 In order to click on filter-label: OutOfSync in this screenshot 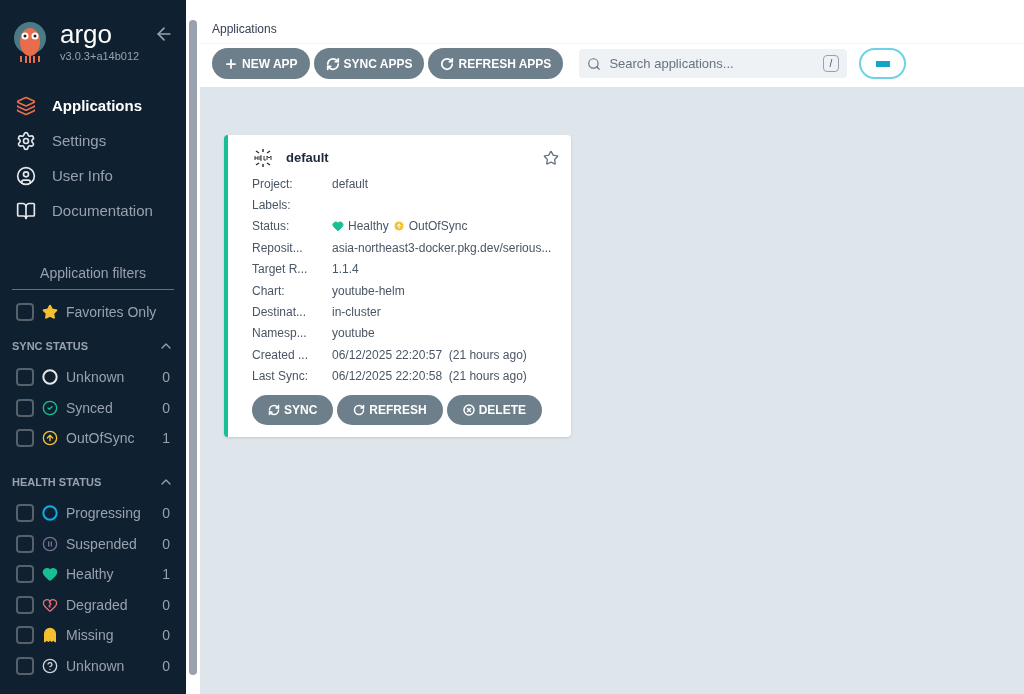, I will do `click(100, 439)`.